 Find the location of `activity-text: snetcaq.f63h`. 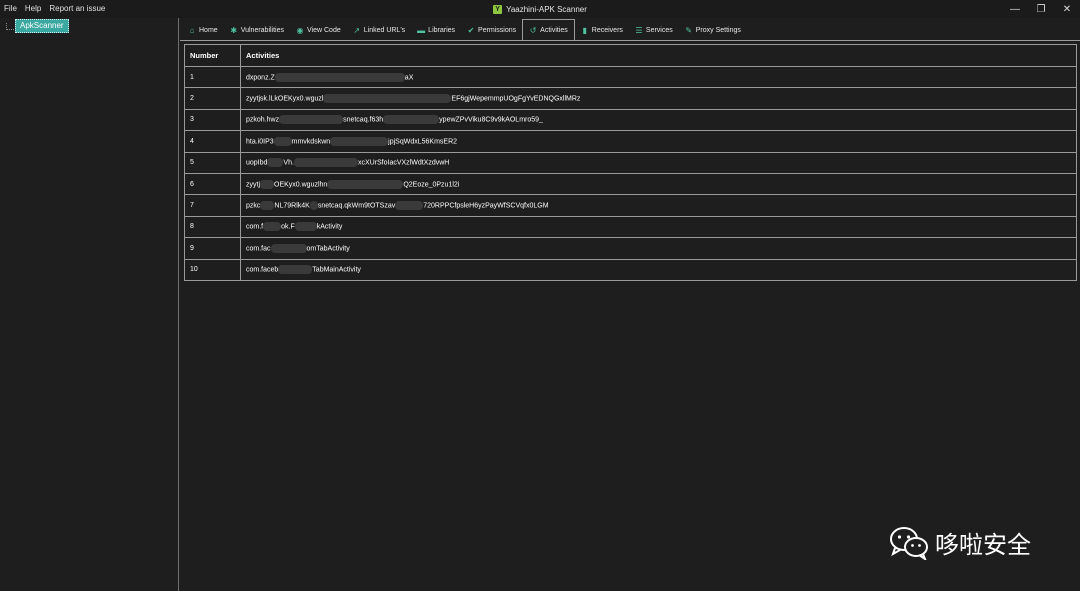

activity-text: snetcaq.f63h is located at coordinates (363, 120).